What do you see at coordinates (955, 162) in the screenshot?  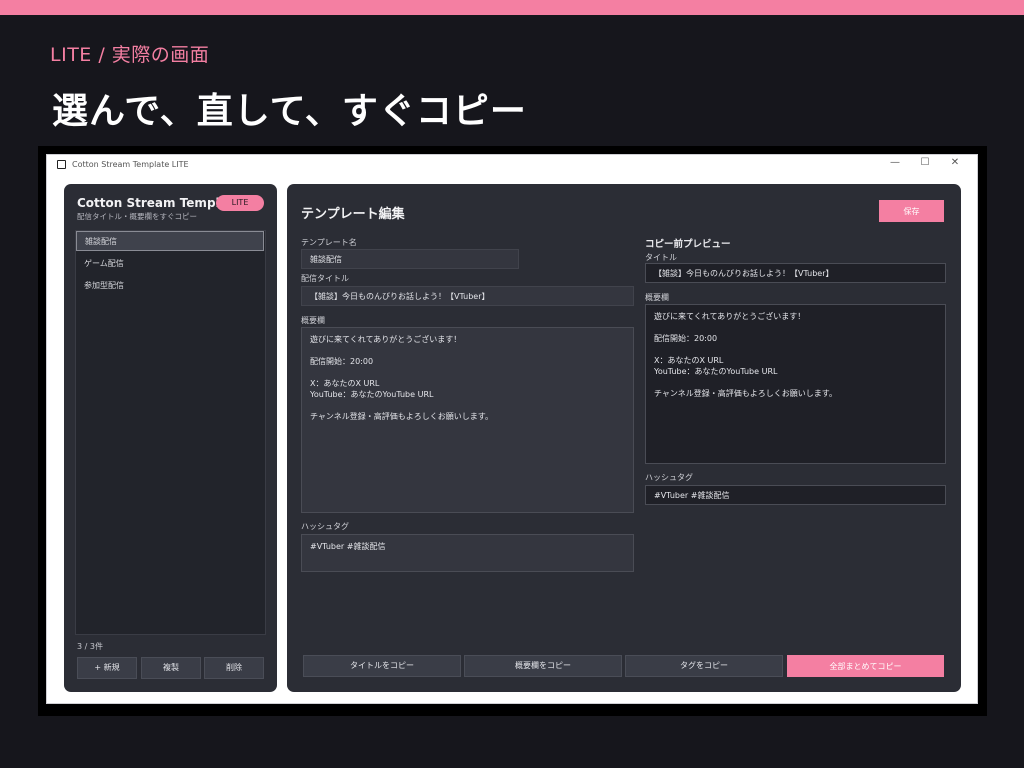 I see `close-icon: ✕` at bounding box center [955, 162].